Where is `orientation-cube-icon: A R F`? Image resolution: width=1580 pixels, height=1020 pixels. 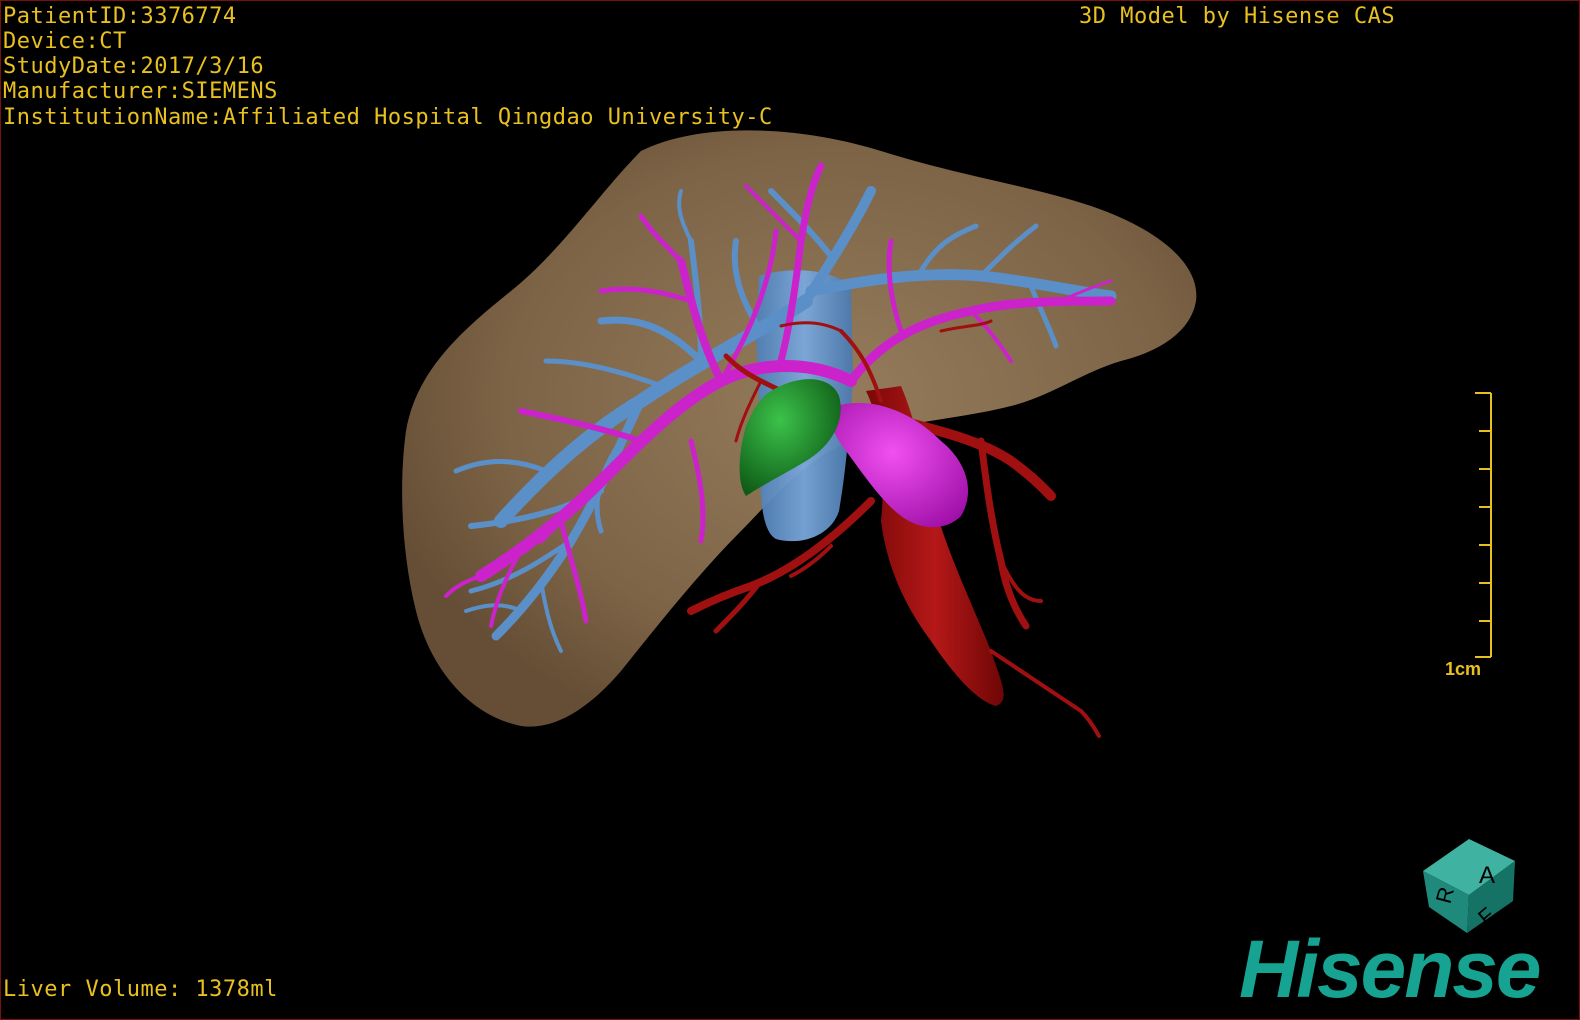 orientation-cube-icon: A R F is located at coordinates (1469, 886).